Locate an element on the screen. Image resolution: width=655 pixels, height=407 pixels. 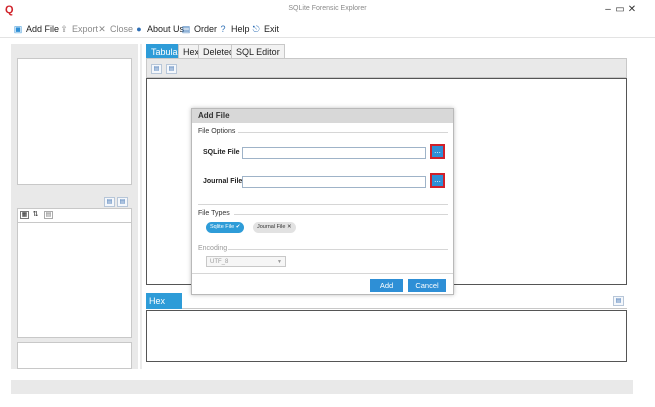
sqlite-file-label: SQLite File is located at coordinates (221, 152).